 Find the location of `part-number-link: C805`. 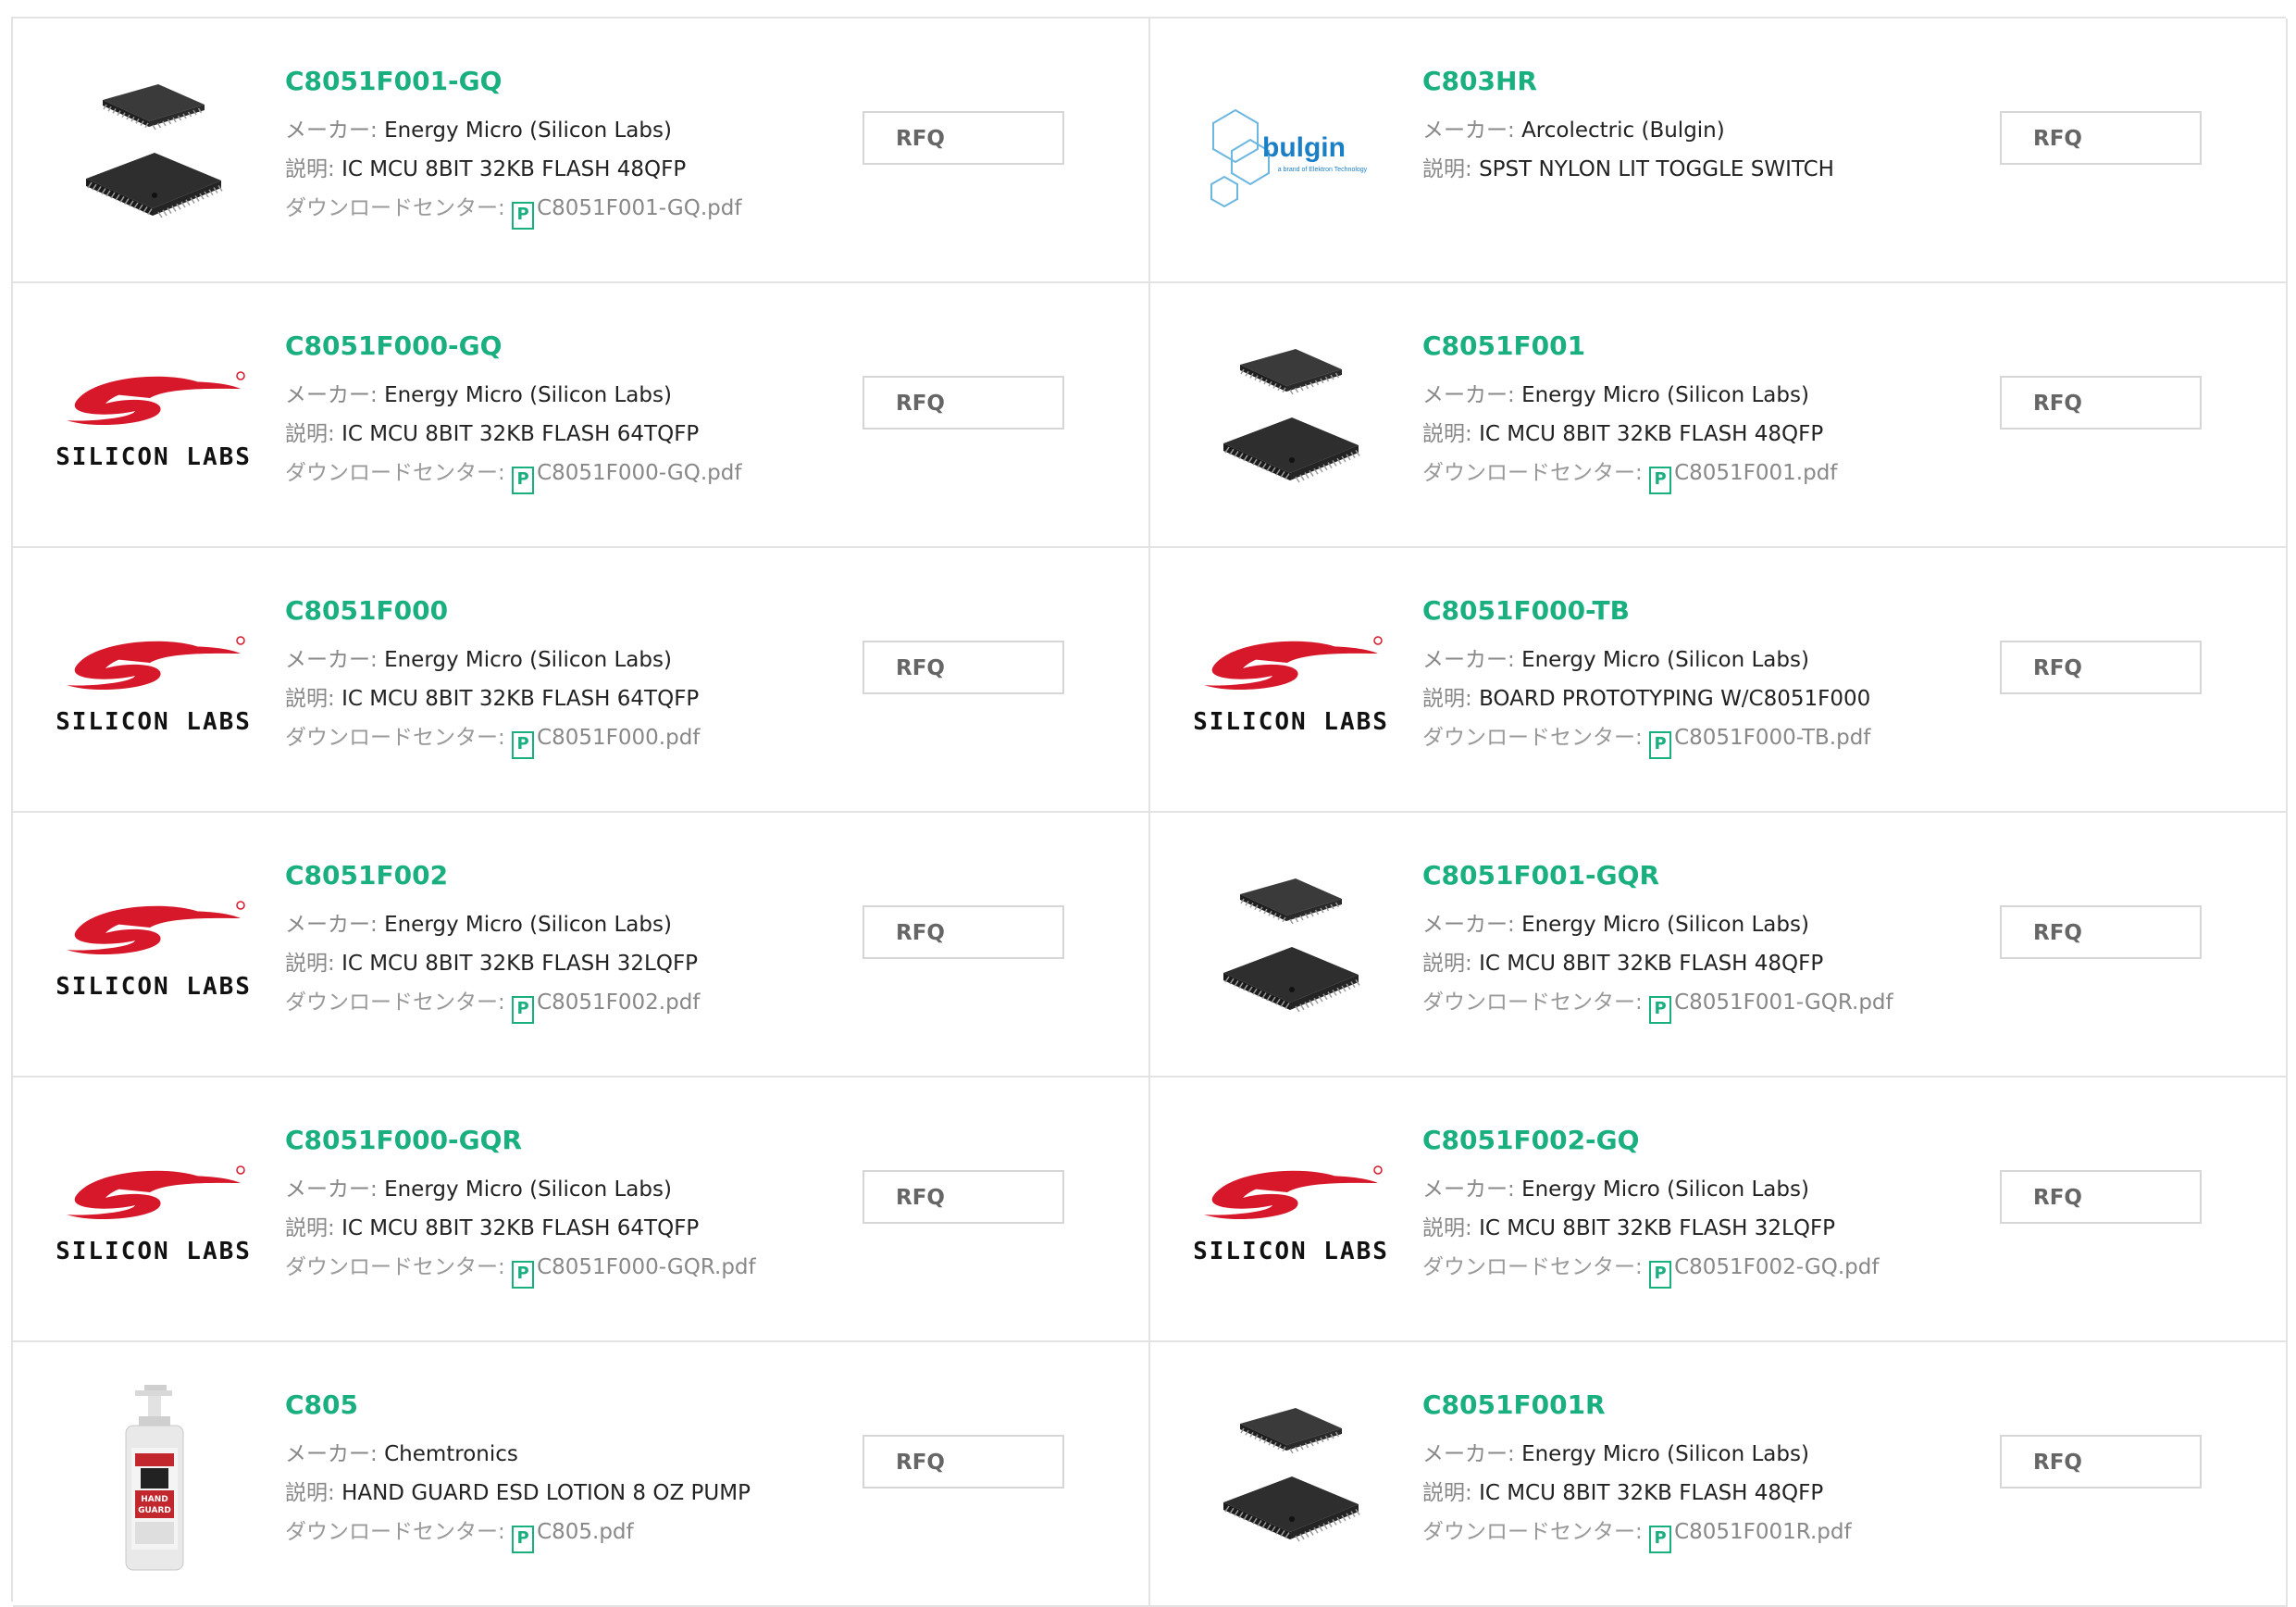

part-number-link: C805 is located at coordinates (563, 1405).